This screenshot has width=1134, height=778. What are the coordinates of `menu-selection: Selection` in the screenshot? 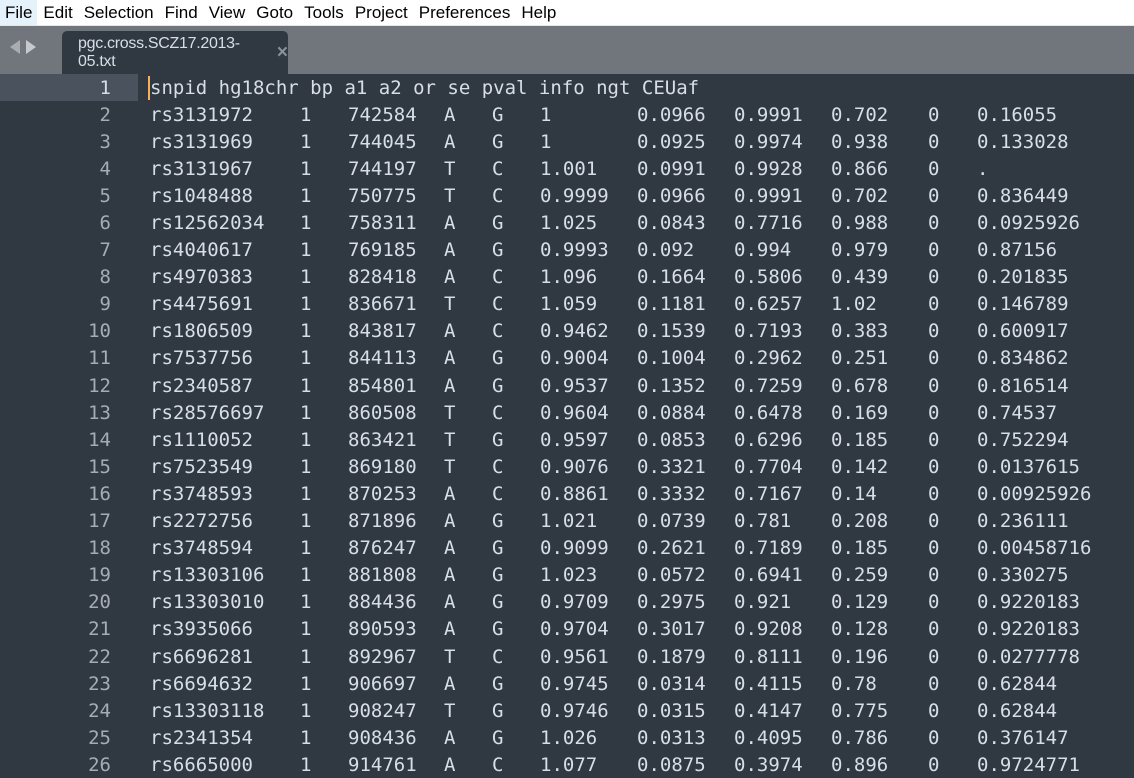 It's located at (118, 12).